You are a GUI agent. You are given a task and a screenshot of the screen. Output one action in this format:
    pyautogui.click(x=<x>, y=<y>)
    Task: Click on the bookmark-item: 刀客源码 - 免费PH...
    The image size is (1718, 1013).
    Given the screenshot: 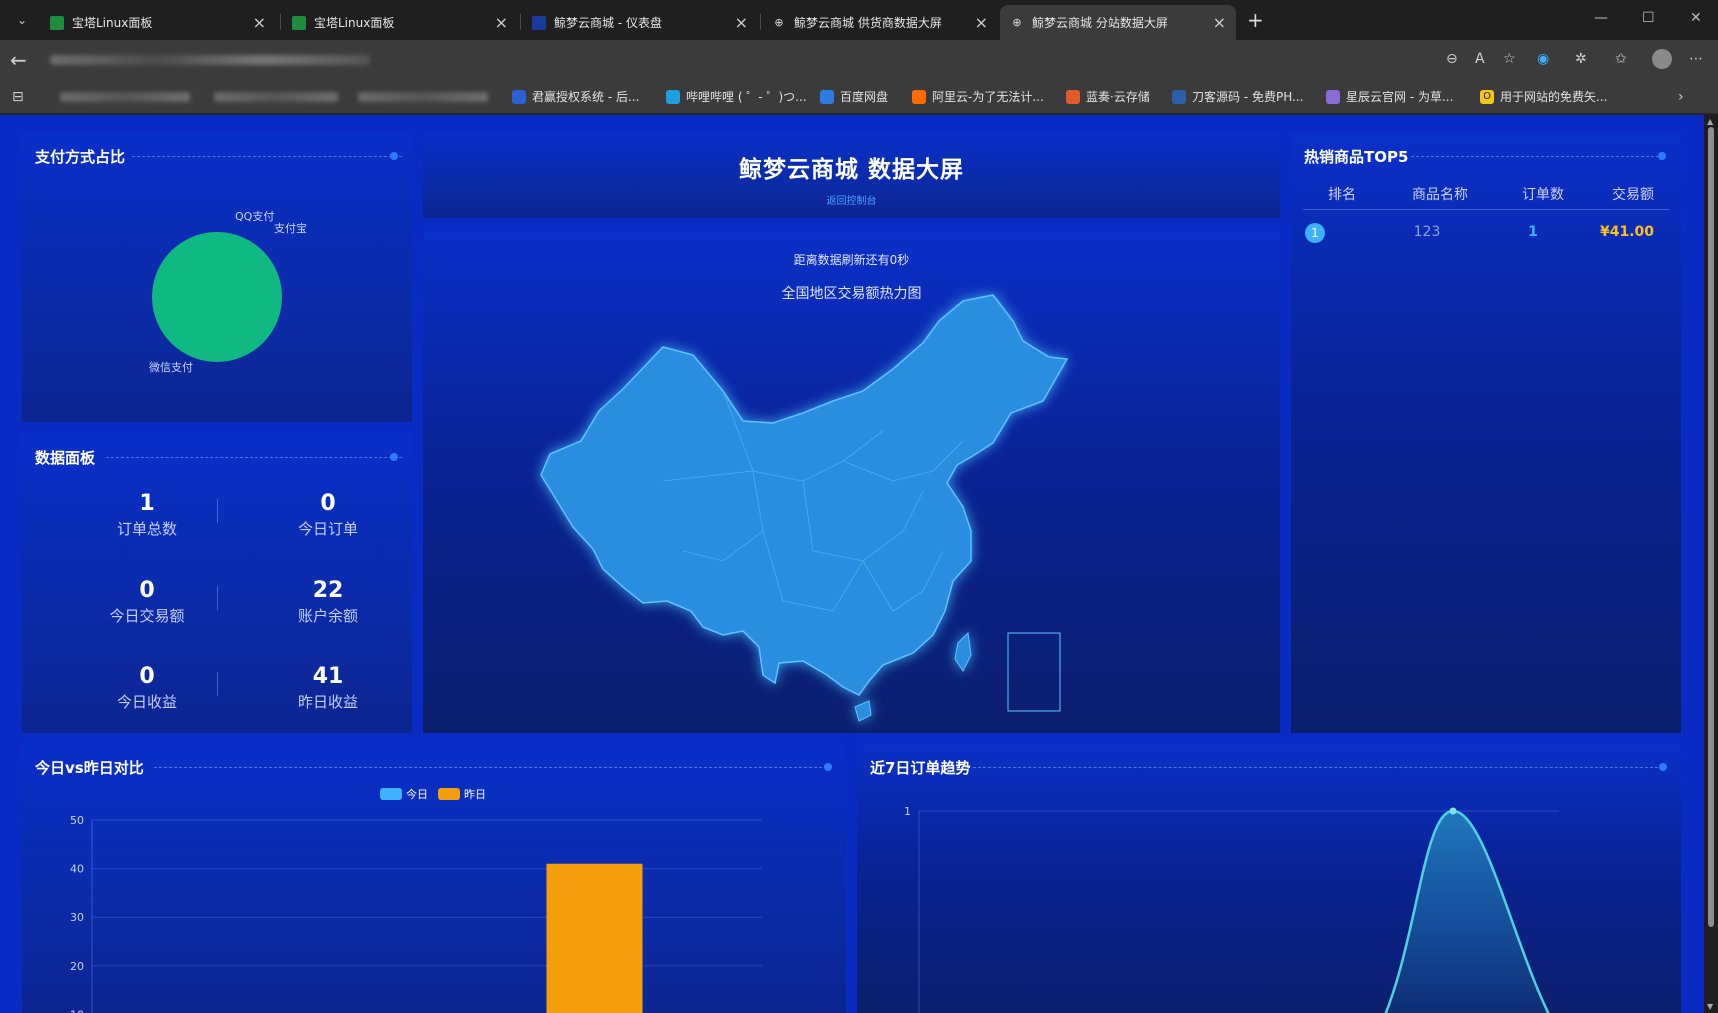 What is the action you would take?
    pyautogui.click(x=1237, y=96)
    